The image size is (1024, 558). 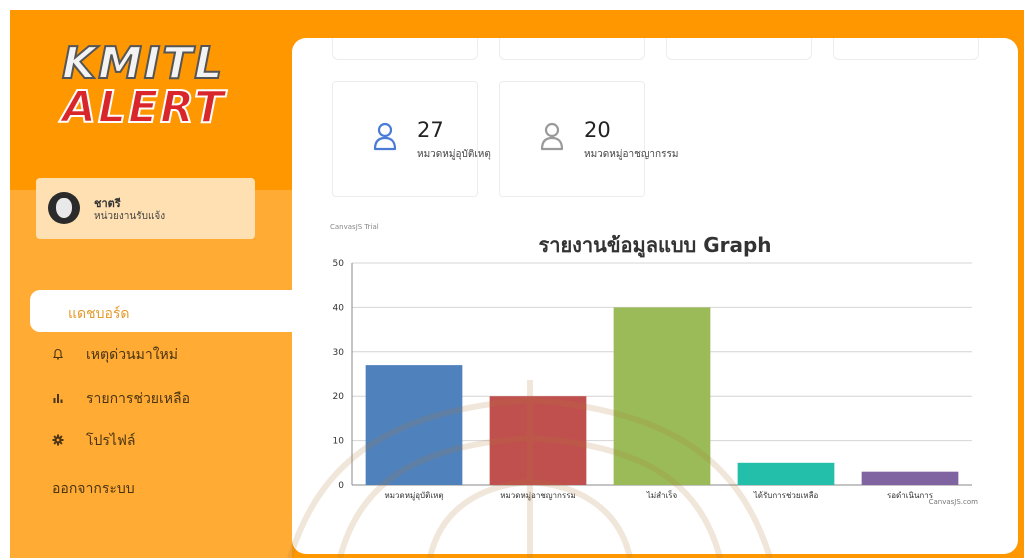 What do you see at coordinates (411, 139) in the screenshot?
I see `stat-card-accident: 27 หมวดหมู่อุบัติเหตุ` at bounding box center [411, 139].